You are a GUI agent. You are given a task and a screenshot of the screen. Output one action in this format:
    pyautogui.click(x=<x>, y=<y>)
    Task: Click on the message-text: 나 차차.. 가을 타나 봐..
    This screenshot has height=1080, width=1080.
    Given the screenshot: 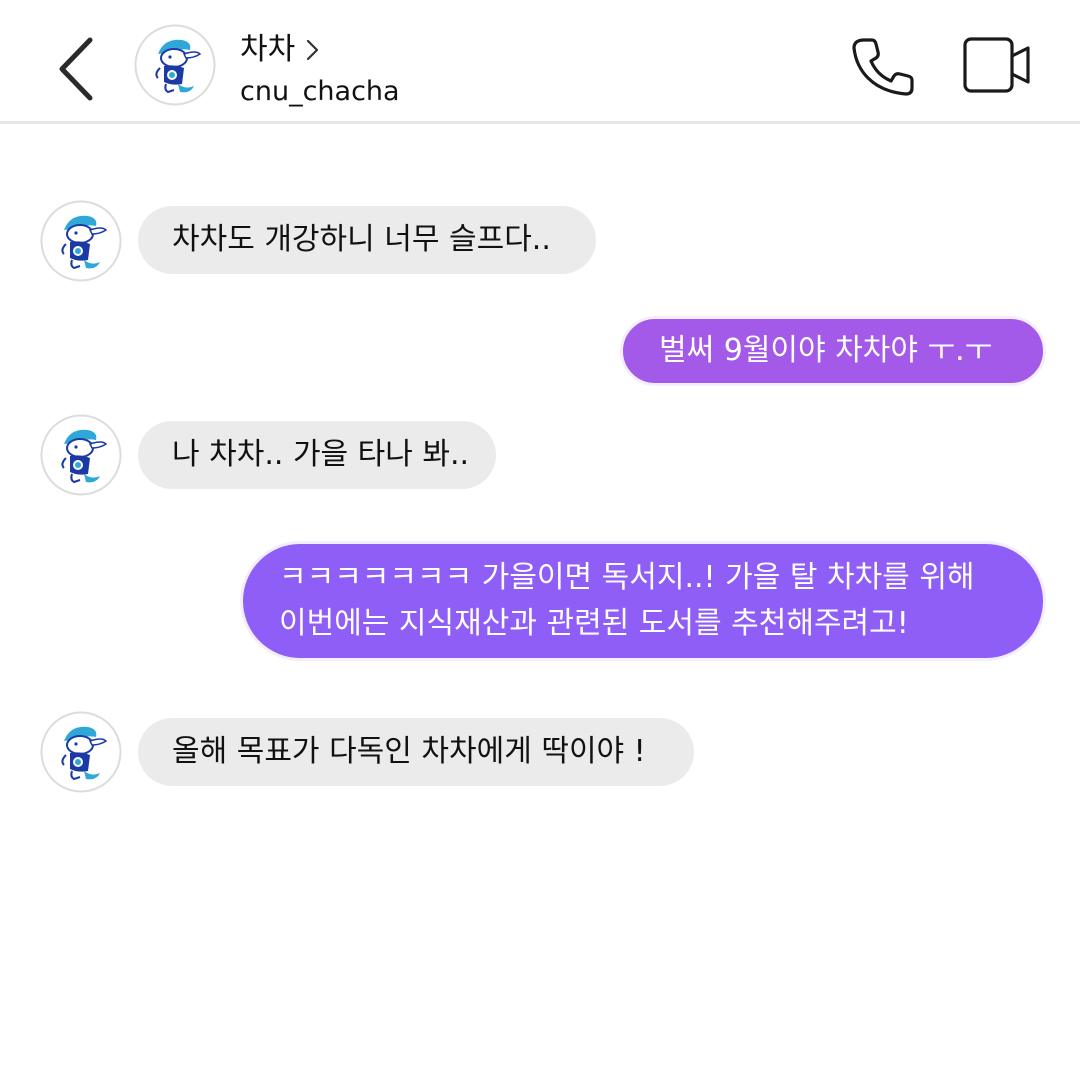 What is the action you would take?
    pyautogui.click(x=321, y=454)
    